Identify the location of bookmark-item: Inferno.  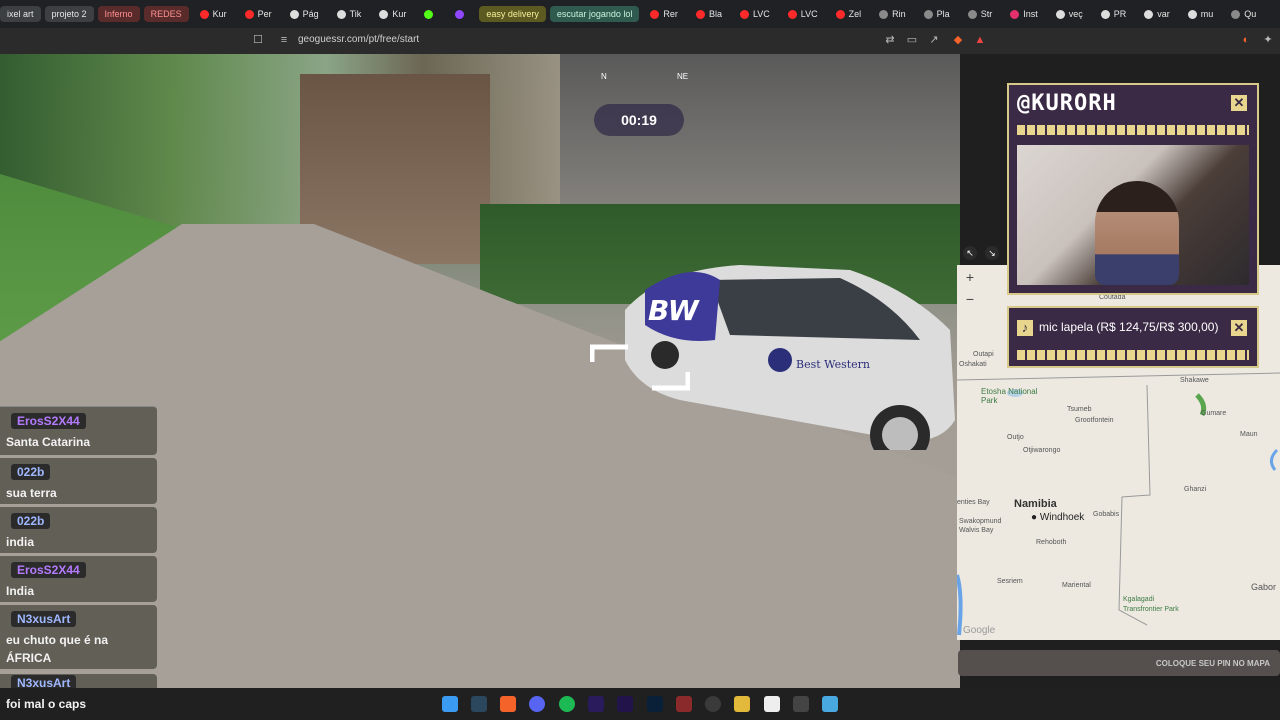
(118, 14).